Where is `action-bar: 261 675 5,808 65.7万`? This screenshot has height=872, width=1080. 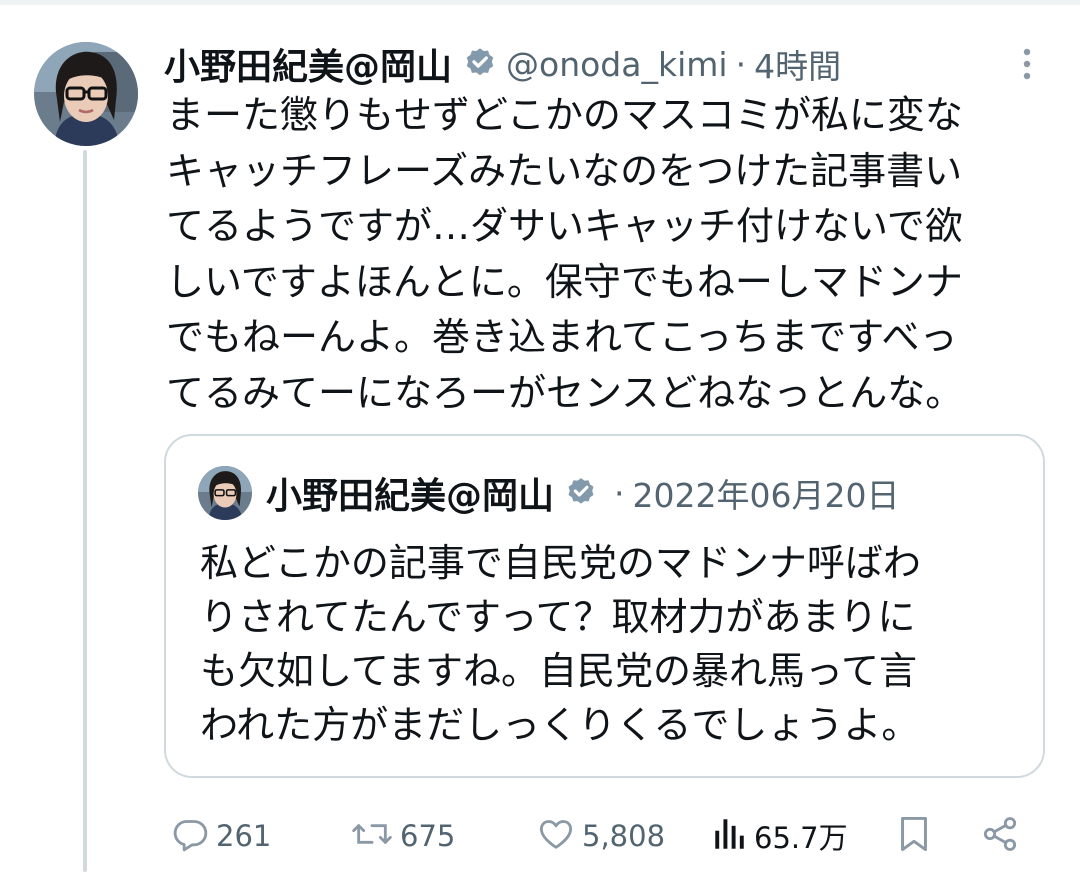
action-bar: 261 675 5,808 65.7万 is located at coordinates (604, 836).